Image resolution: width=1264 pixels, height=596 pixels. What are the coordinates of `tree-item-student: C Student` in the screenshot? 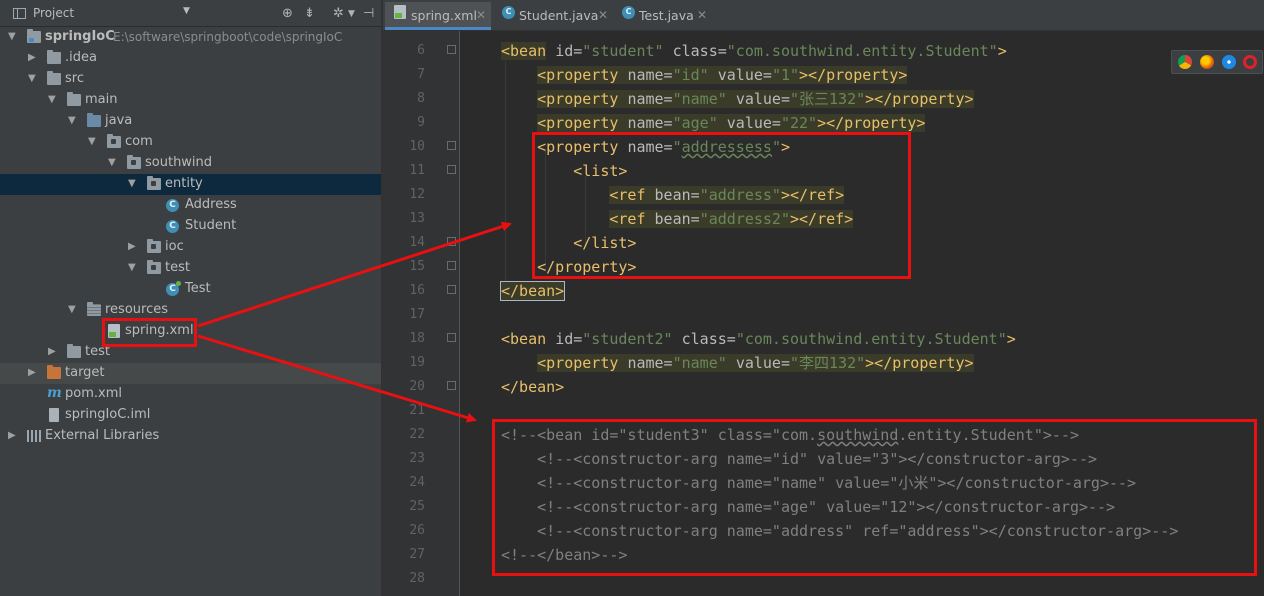 It's located at (190, 226).